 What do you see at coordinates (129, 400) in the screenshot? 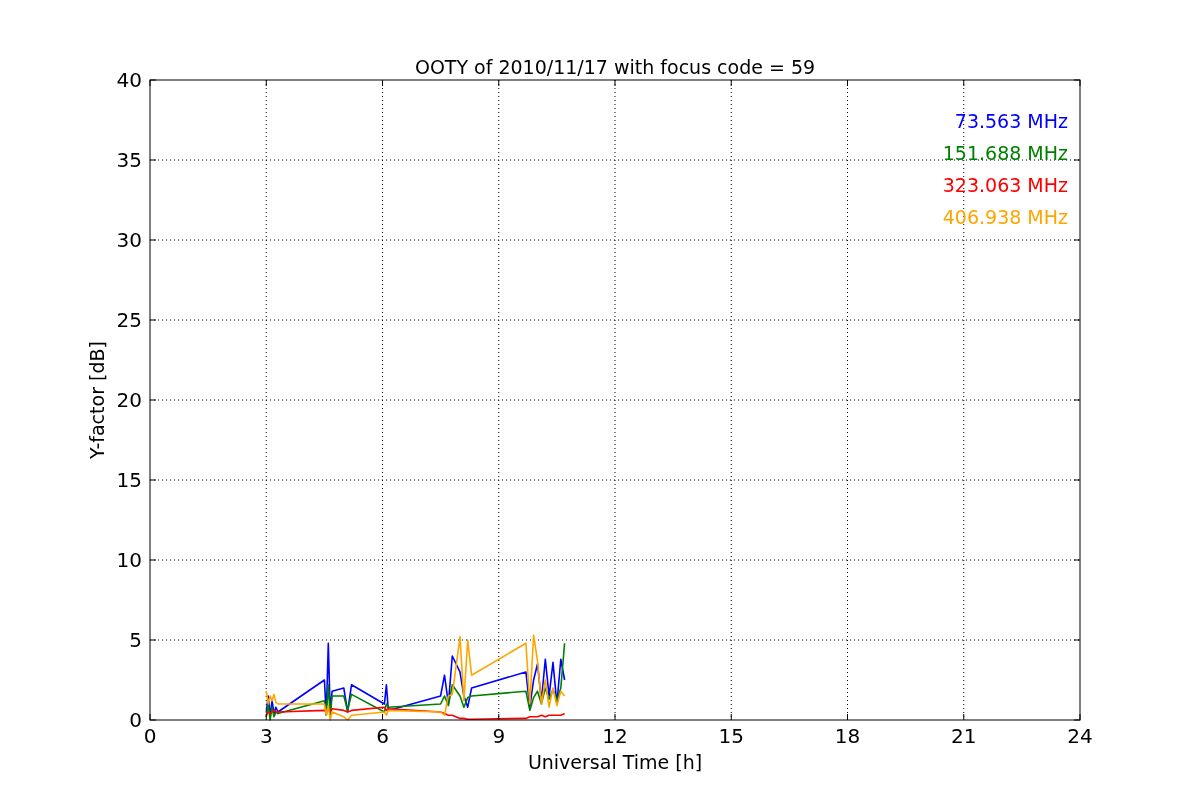
I see `y-tick-label: 20` at bounding box center [129, 400].